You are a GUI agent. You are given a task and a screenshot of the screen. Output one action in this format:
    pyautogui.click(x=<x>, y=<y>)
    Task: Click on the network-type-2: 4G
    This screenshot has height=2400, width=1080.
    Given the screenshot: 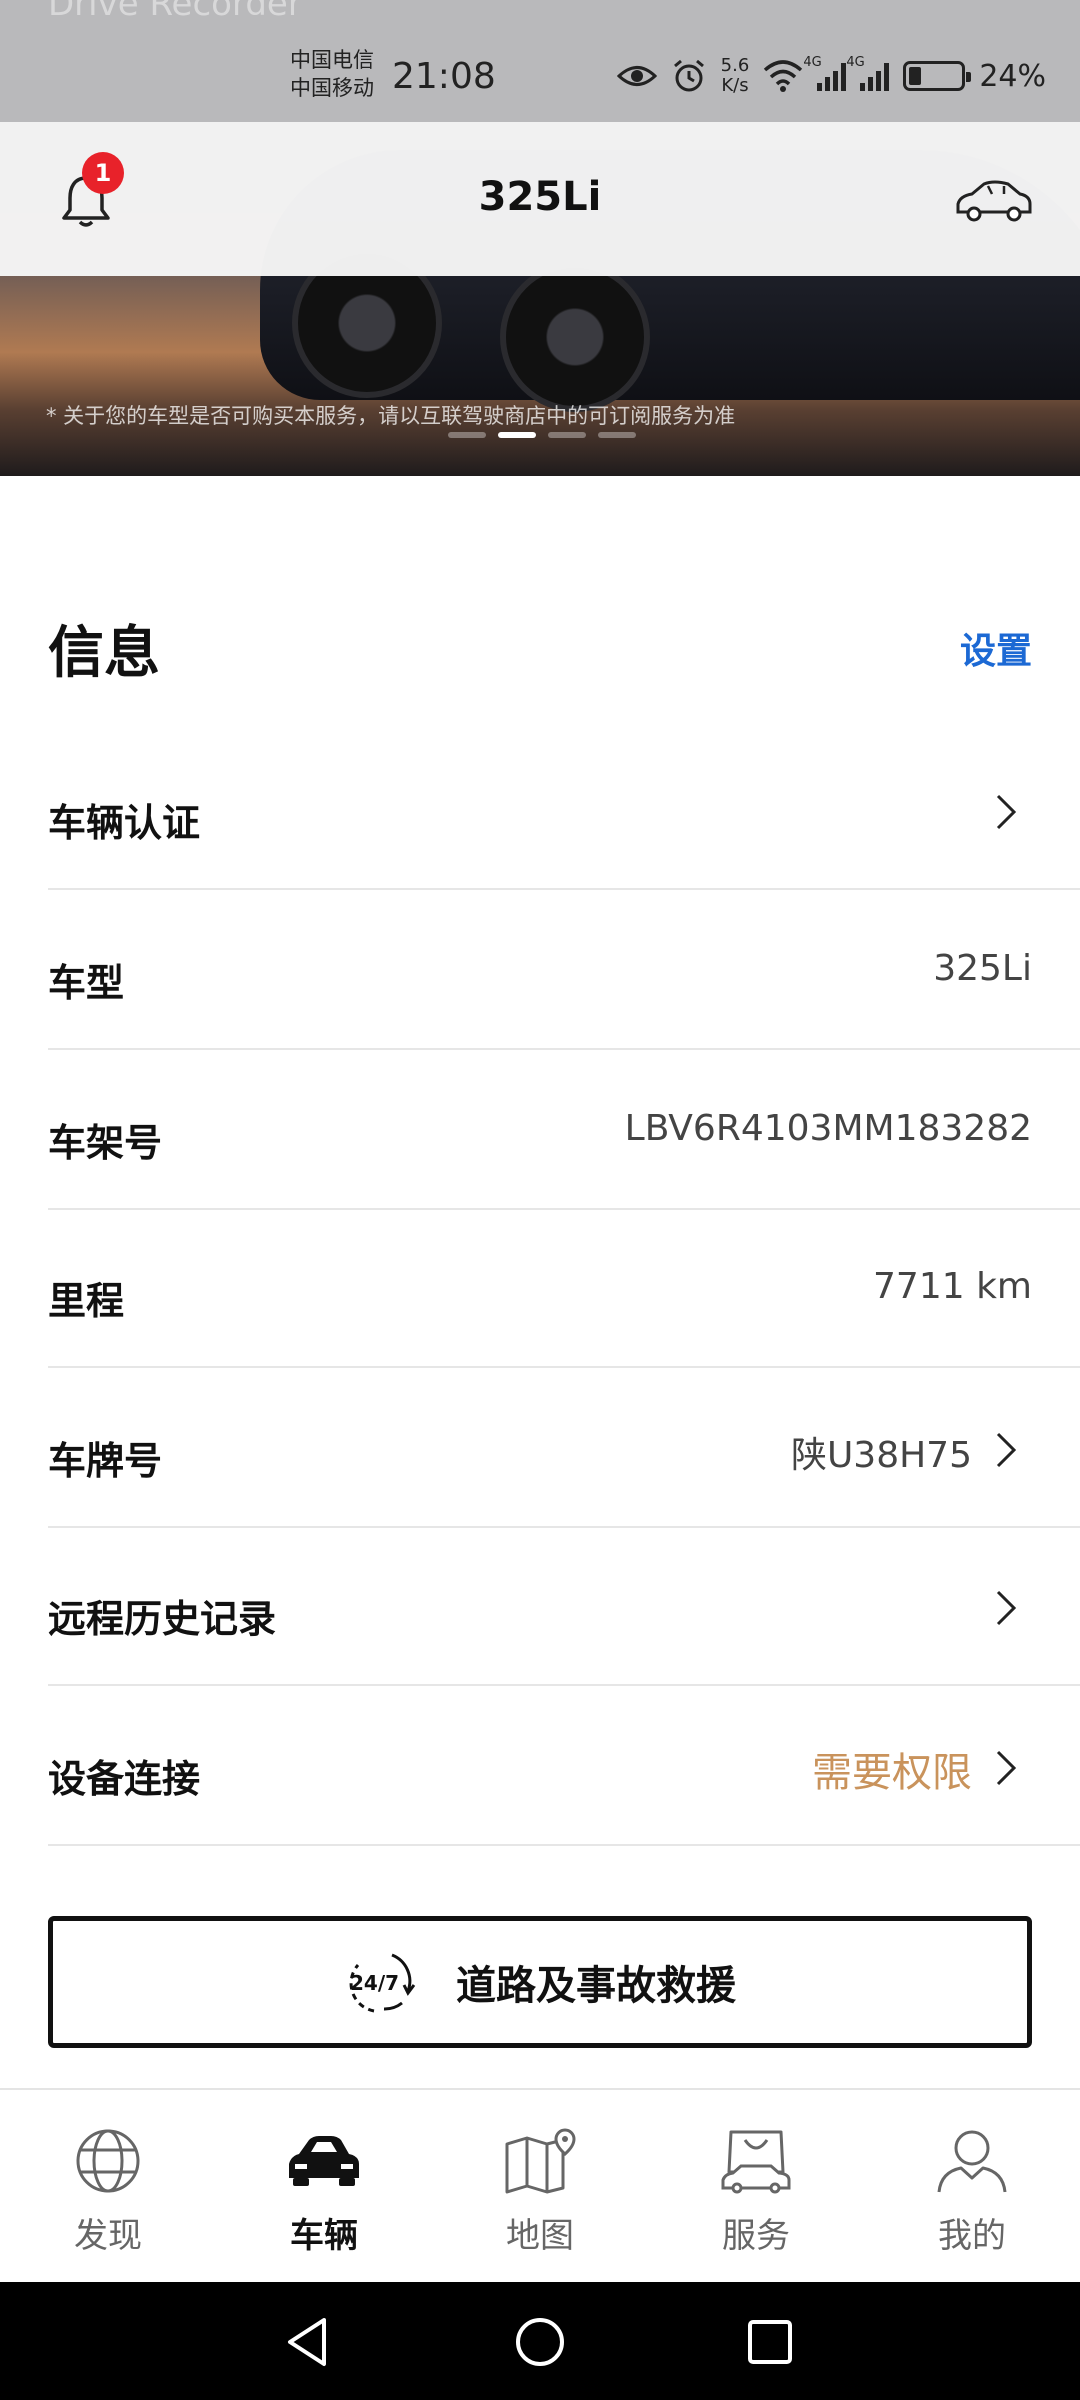 What is the action you would take?
    pyautogui.click(x=855, y=62)
    